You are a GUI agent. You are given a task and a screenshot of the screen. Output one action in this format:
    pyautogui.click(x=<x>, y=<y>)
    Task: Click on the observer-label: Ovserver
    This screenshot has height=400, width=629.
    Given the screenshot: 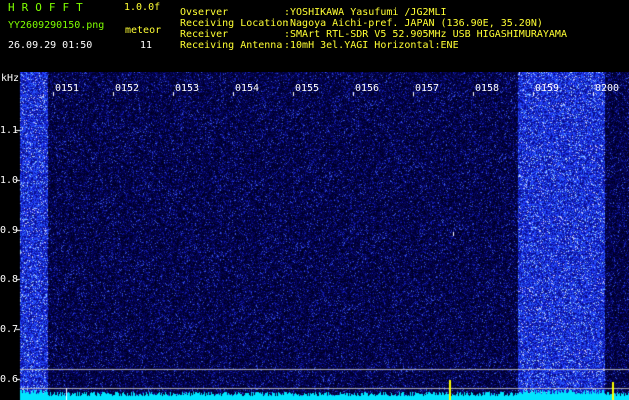 What is the action you would take?
    pyautogui.click(x=204, y=12)
    